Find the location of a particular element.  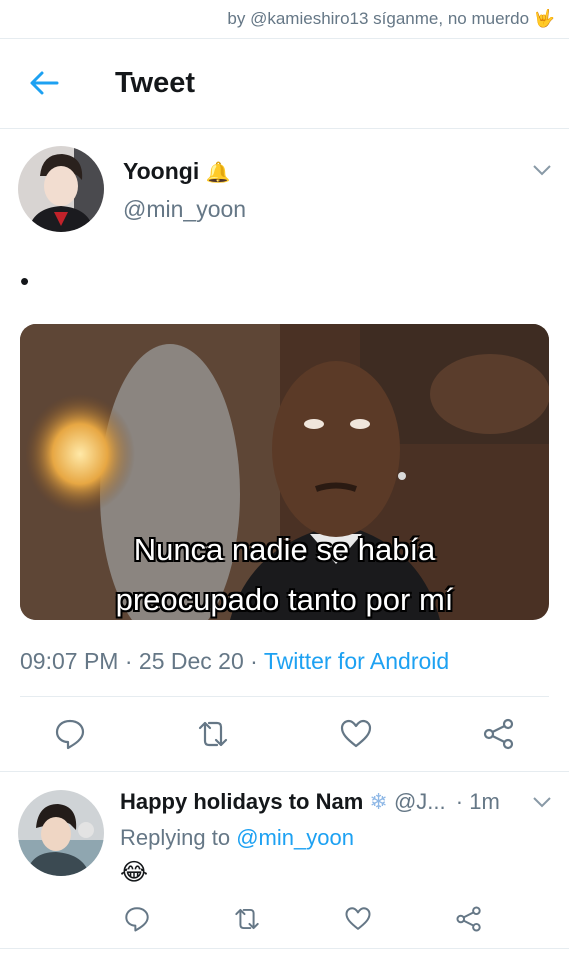

snowflake-emoji: ❄ is located at coordinates (378, 802).